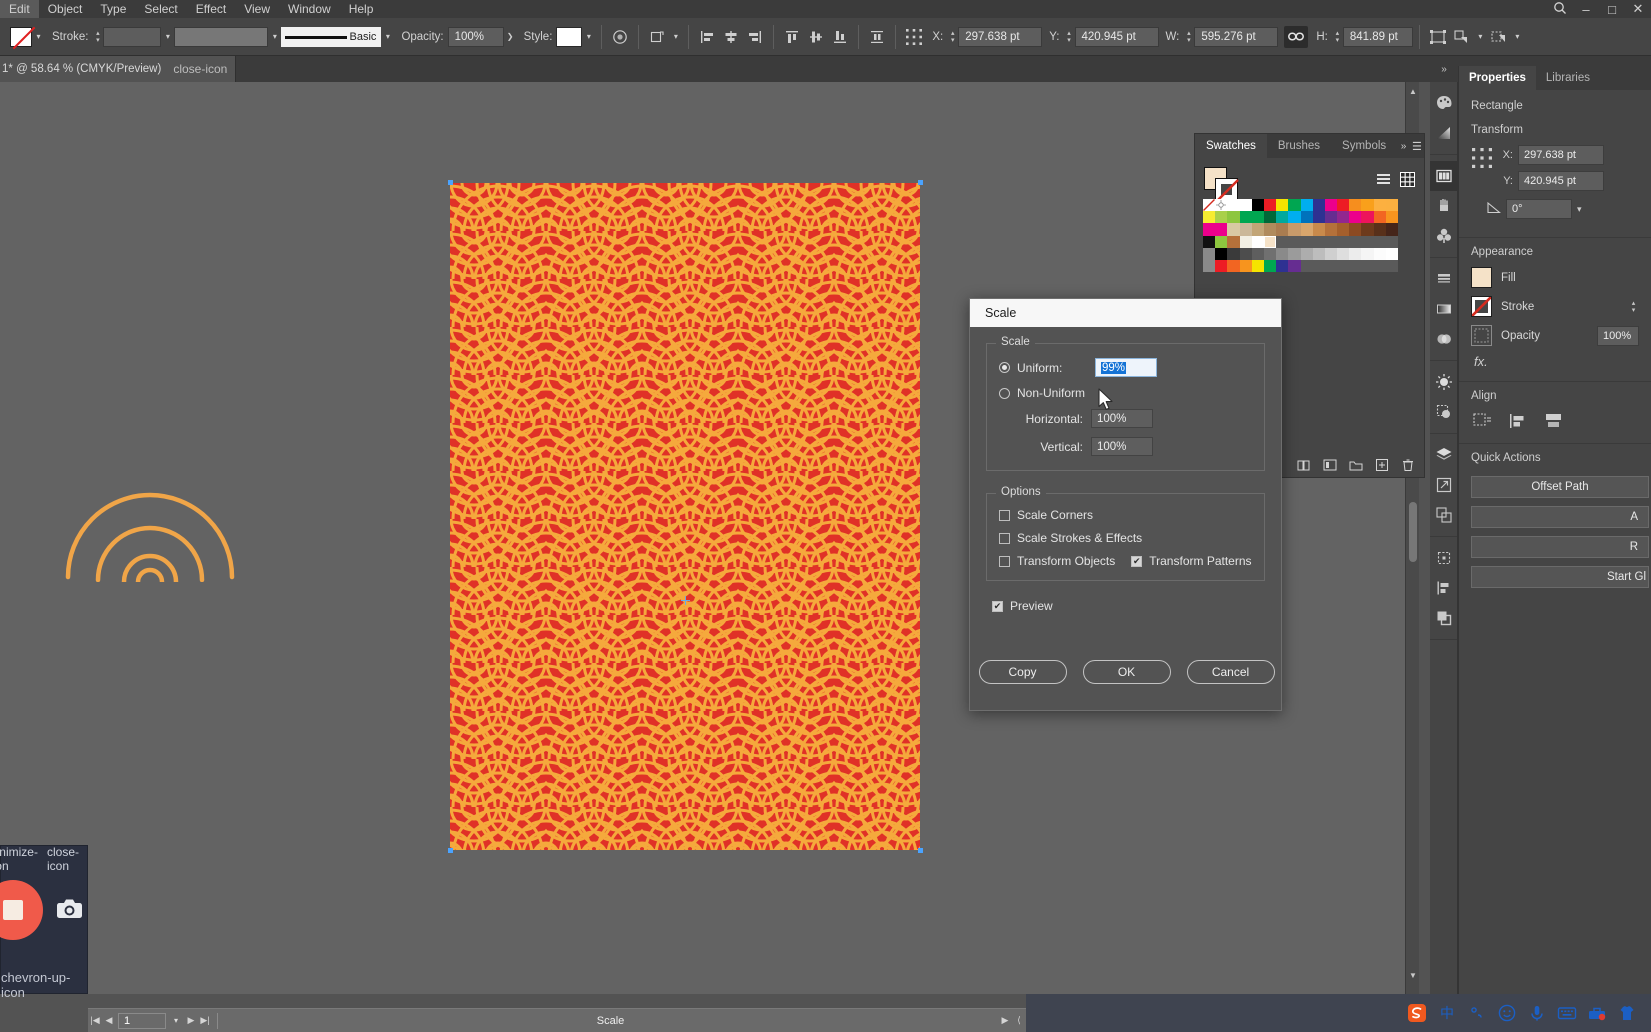 The height and width of the screenshot is (1032, 1651). Describe the element at coordinates (309, 9) in the screenshot. I see `menu-item-window: Window` at that location.